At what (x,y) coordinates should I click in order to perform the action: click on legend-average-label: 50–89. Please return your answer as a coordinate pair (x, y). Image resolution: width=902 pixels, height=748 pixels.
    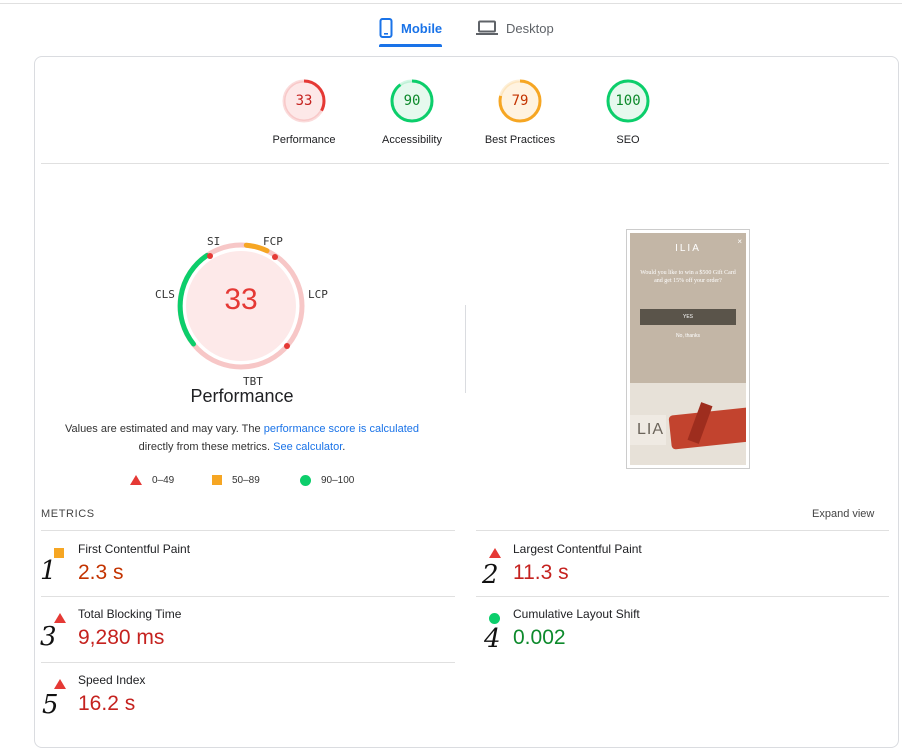
    Looking at the image, I should click on (246, 480).